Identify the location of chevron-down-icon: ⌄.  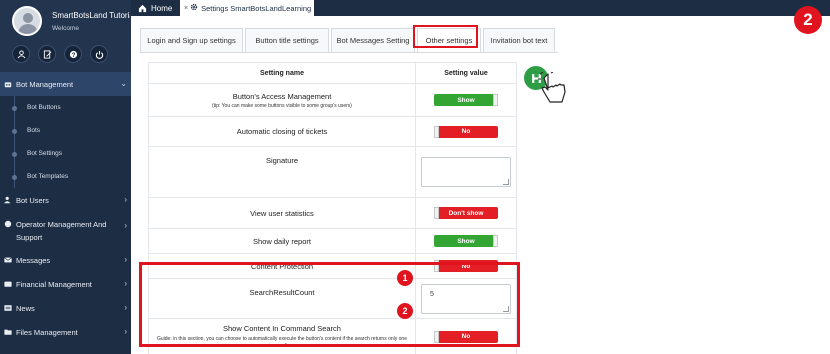
(123, 83).